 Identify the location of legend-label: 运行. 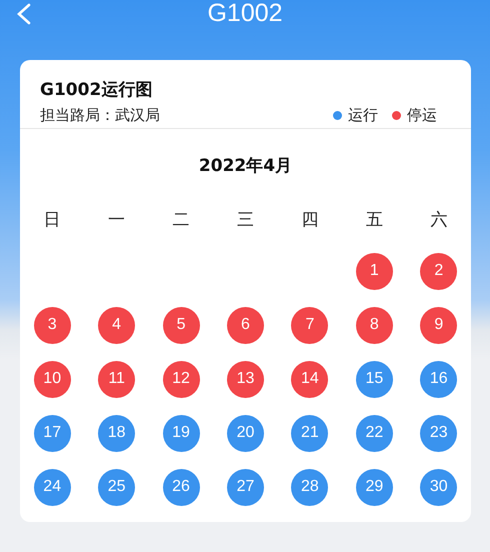
(363, 115).